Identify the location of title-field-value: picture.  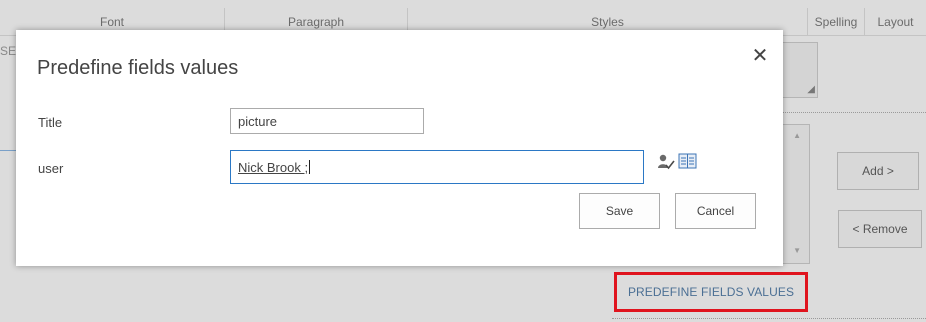
(258, 121).